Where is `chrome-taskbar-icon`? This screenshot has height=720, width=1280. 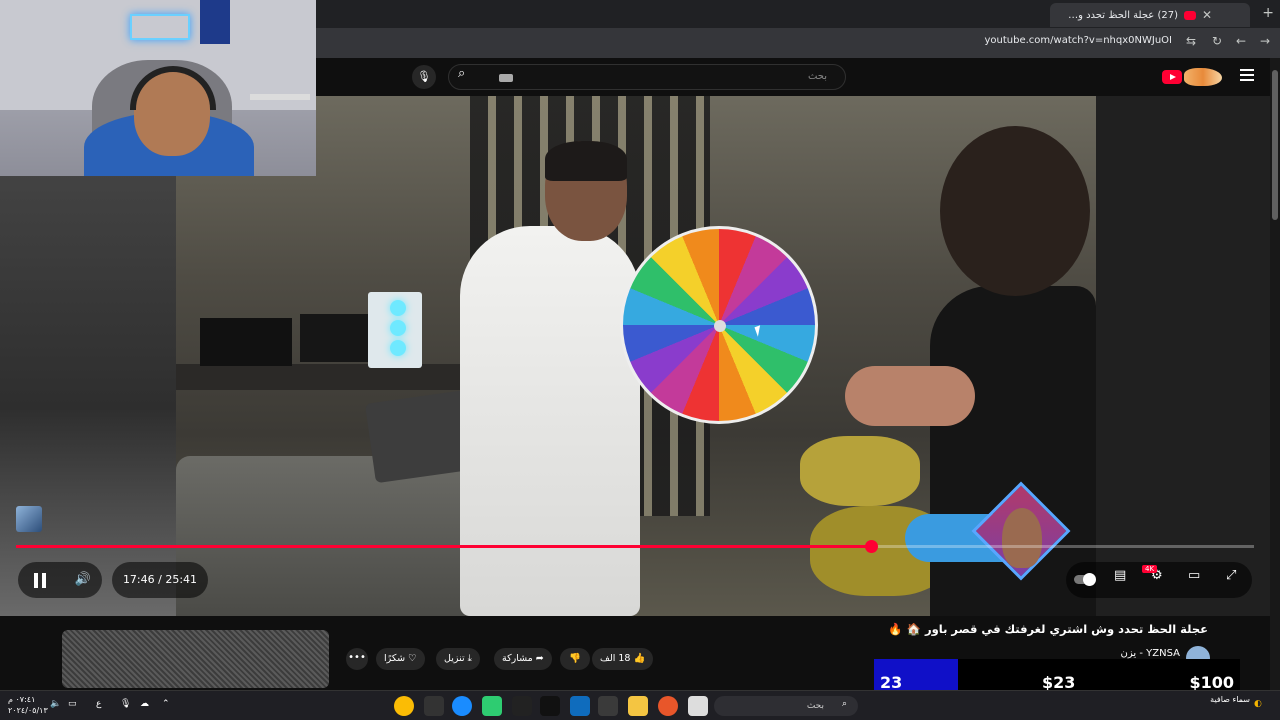
chrome-taskbar-icon is located at coordinates (404, 706).